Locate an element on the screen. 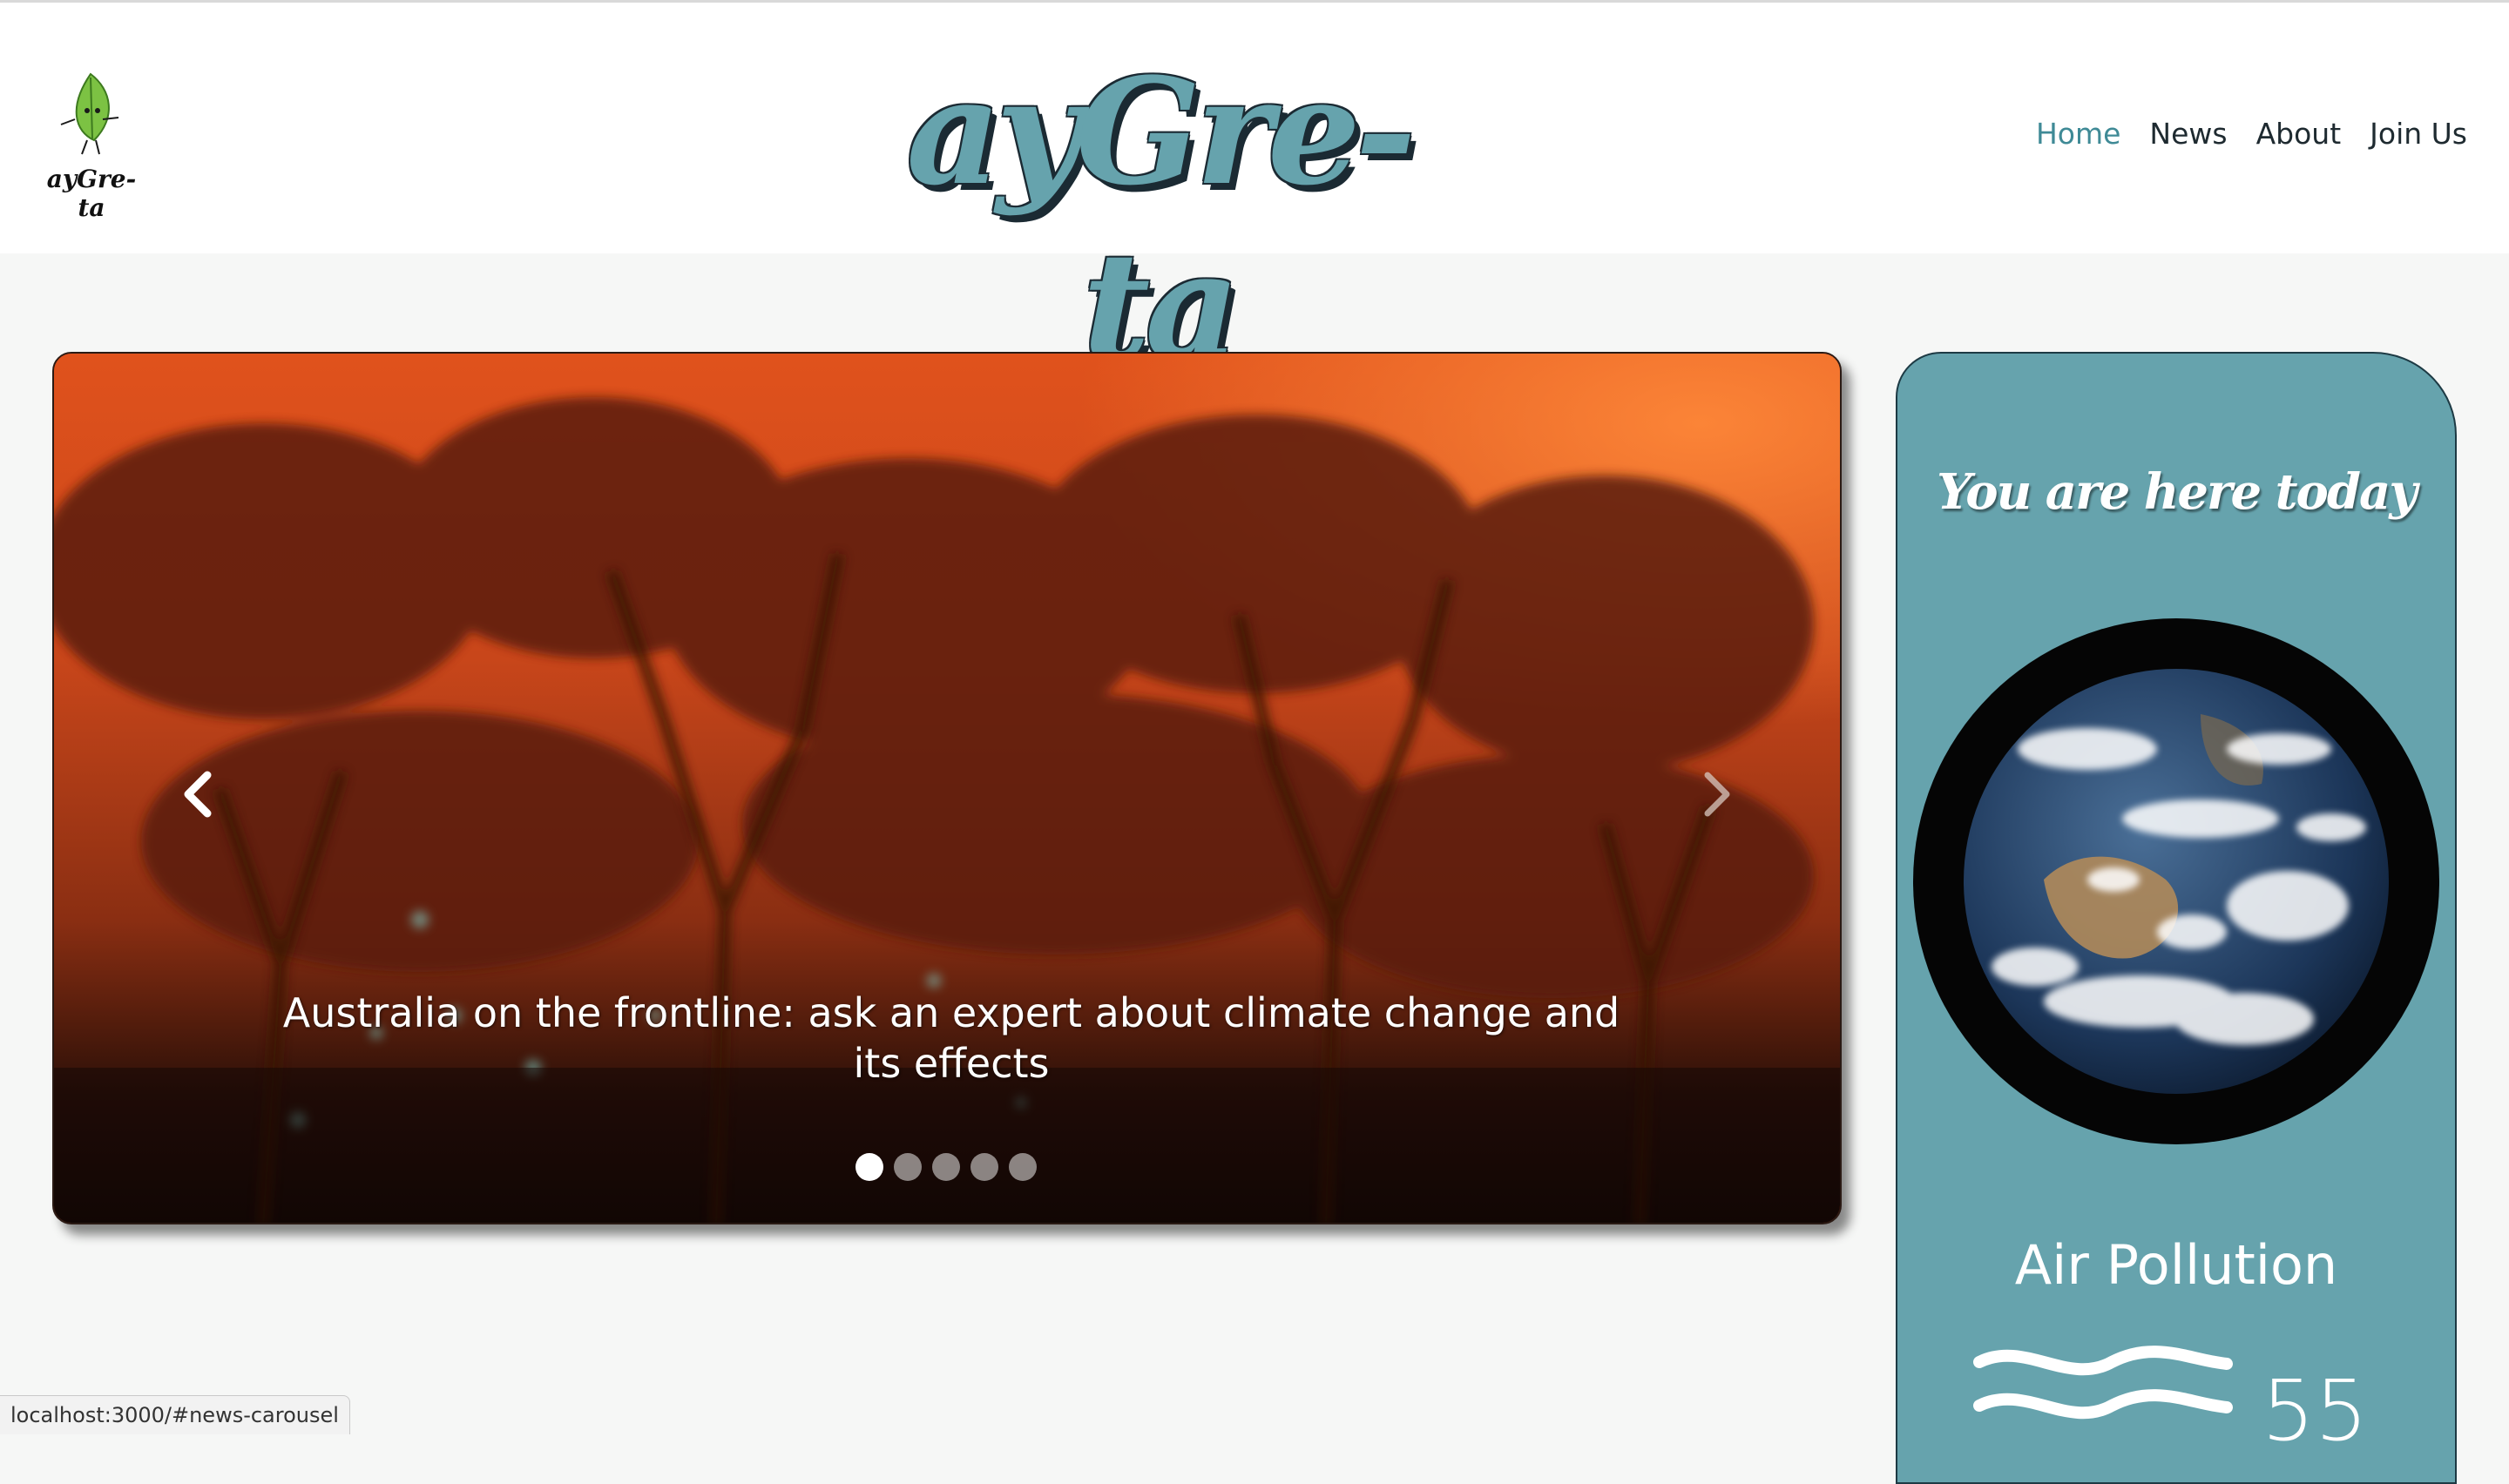  nav-home: Home is located at coordinates (2078, 134).